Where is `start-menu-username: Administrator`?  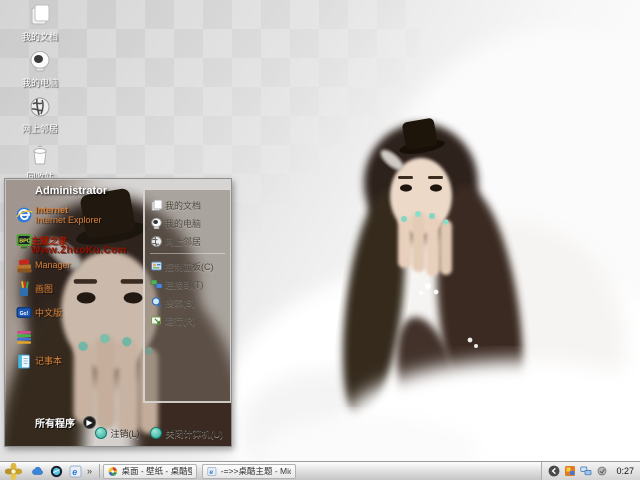 start-menu-username: Administrator is located at coordinates (71, 191).